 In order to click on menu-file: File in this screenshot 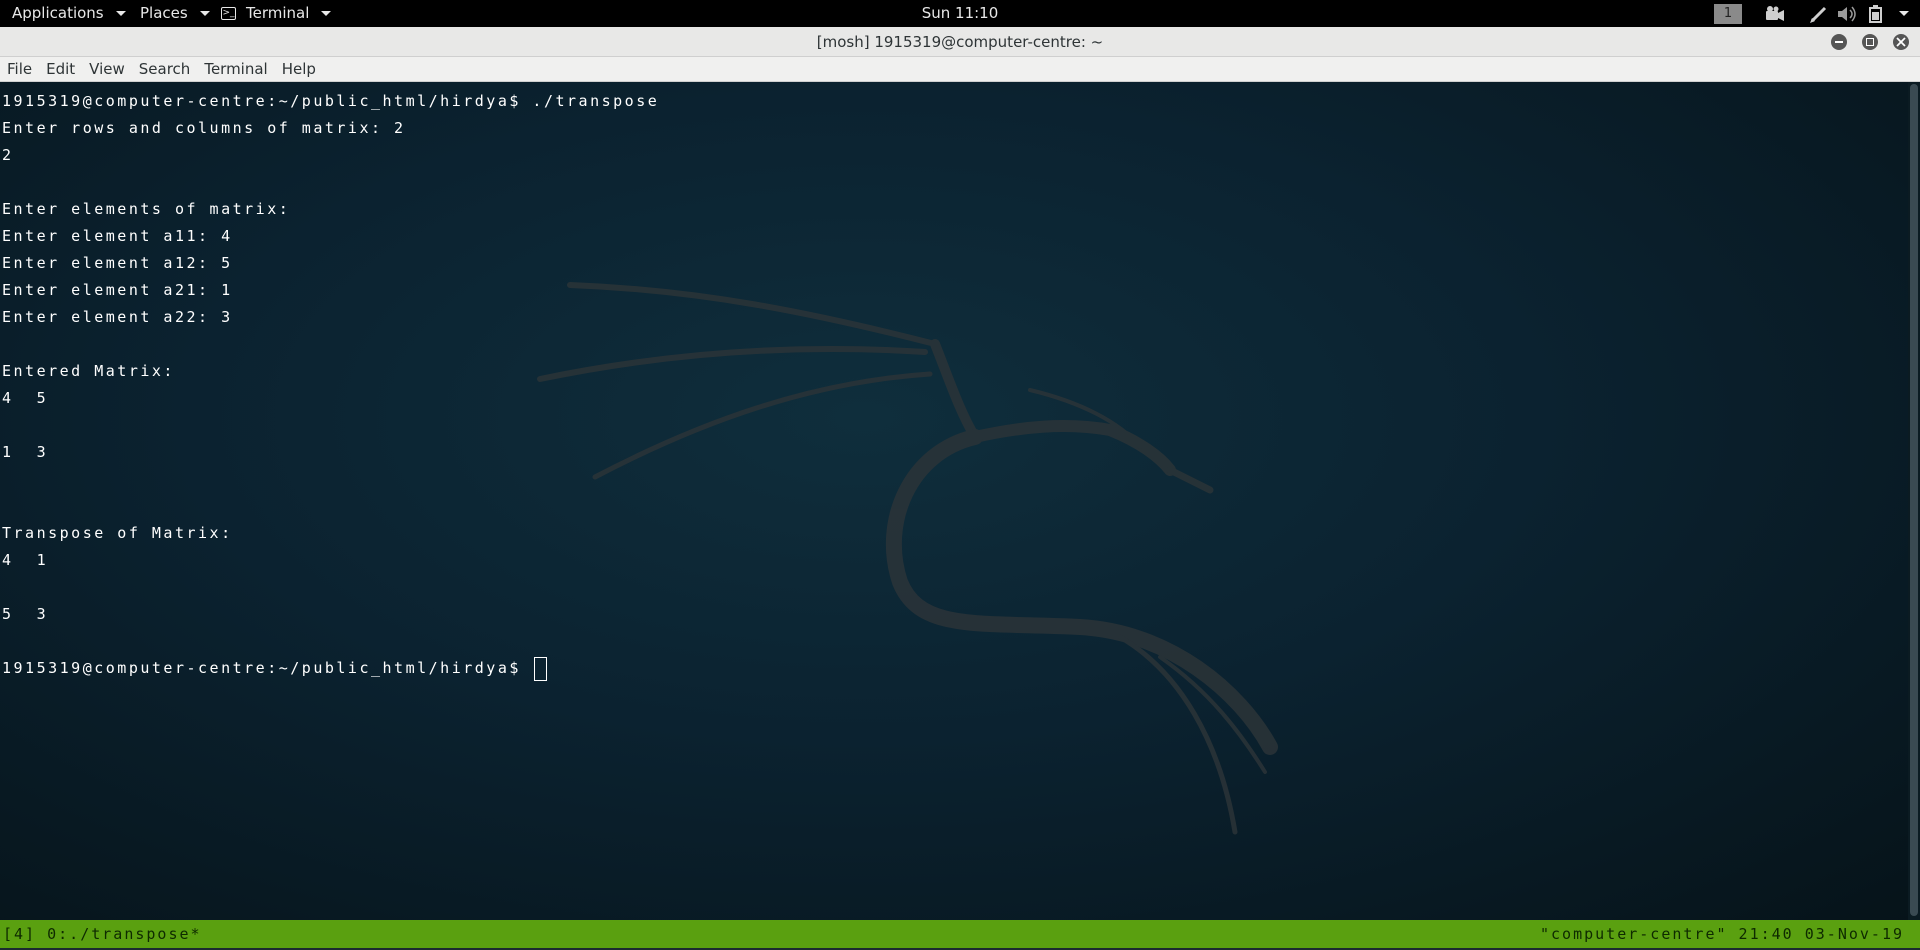, I will do `click(19, 69)`.